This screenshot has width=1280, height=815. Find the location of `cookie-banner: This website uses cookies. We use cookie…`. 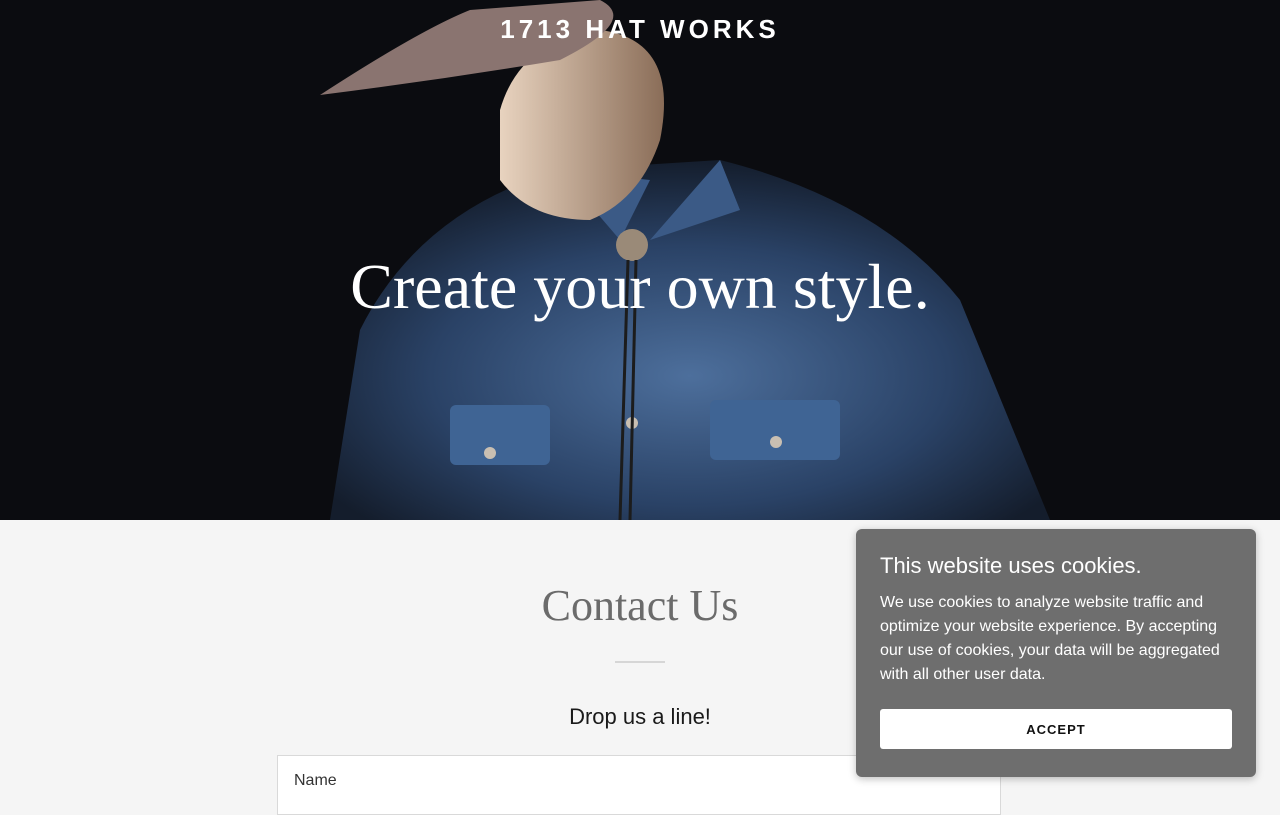

cookie-banner: This website uses cookies. We use cookie… is located at coordinates (1056, 653).